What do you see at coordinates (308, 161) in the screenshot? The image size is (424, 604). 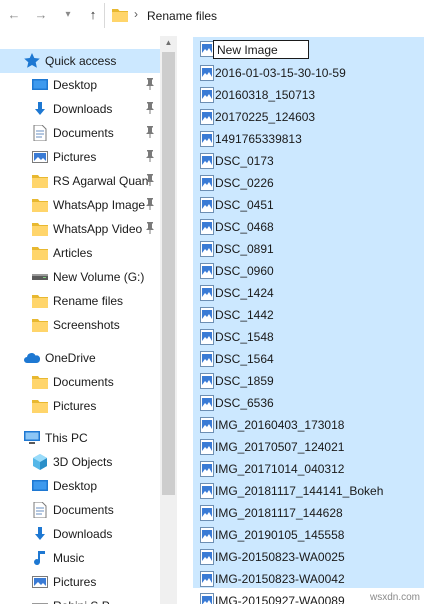 I see `file-row: DSC_0173` at bounding box center [308, 161].